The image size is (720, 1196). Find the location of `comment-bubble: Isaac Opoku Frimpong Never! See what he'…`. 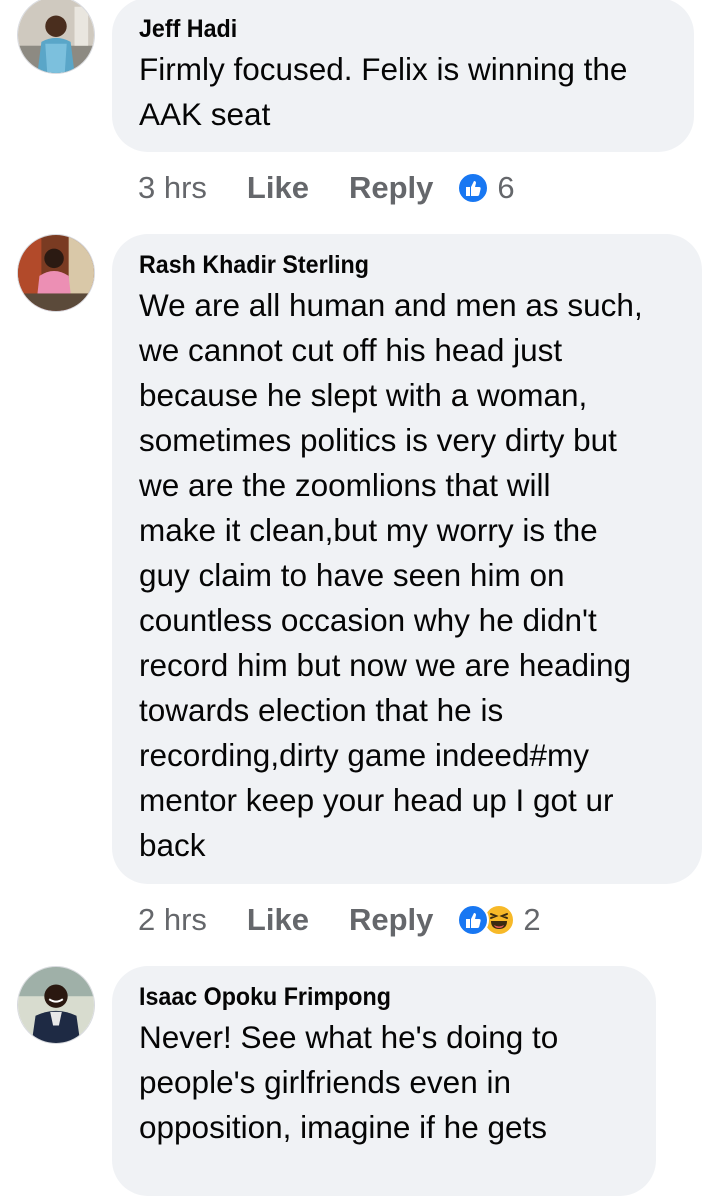

comment-bubble: Isaac Opoku Frimpong Never! See what he'… is located at coordinates (384, 1081).